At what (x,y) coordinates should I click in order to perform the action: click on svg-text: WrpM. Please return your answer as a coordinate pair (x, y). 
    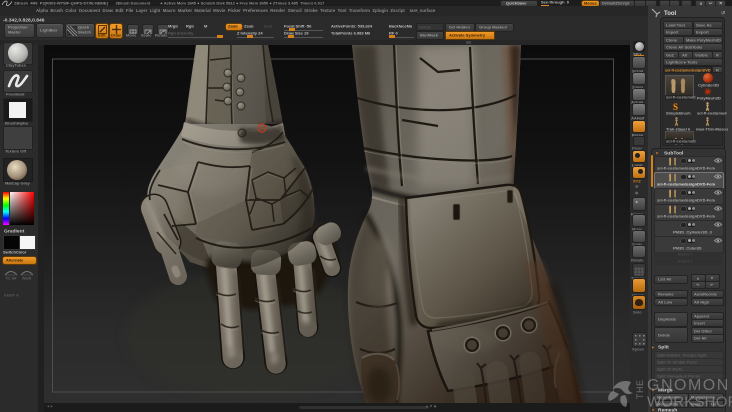
    Looking at the image, I should click on (26, 279).